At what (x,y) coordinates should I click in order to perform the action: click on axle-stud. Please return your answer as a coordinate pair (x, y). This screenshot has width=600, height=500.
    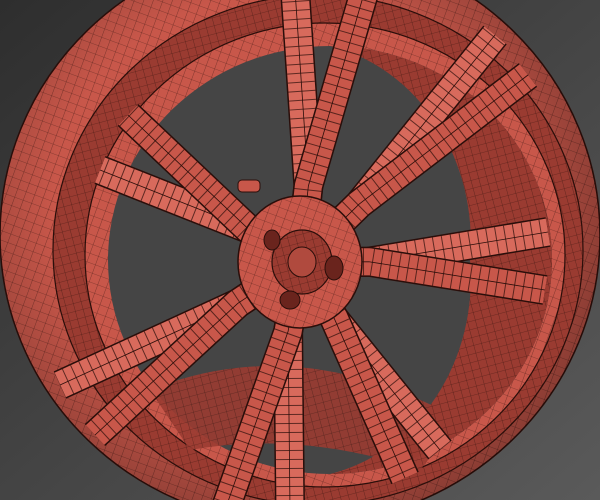
    Looking at the image, I should click on (249, 186).